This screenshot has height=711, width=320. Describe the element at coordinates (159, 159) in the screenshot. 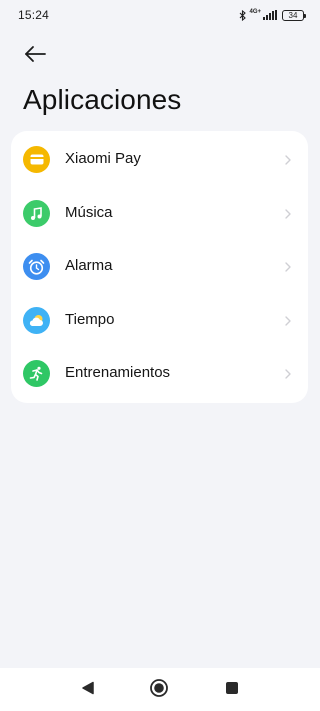

I see `list-item-xiaomi-pay: Xiaomi Pay` at that location.